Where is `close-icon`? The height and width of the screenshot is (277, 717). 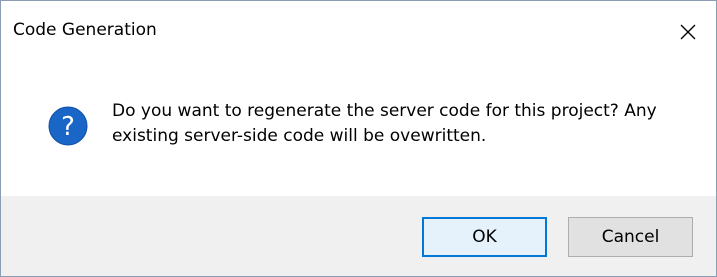 close-icon is located at coordinates (688, 32).